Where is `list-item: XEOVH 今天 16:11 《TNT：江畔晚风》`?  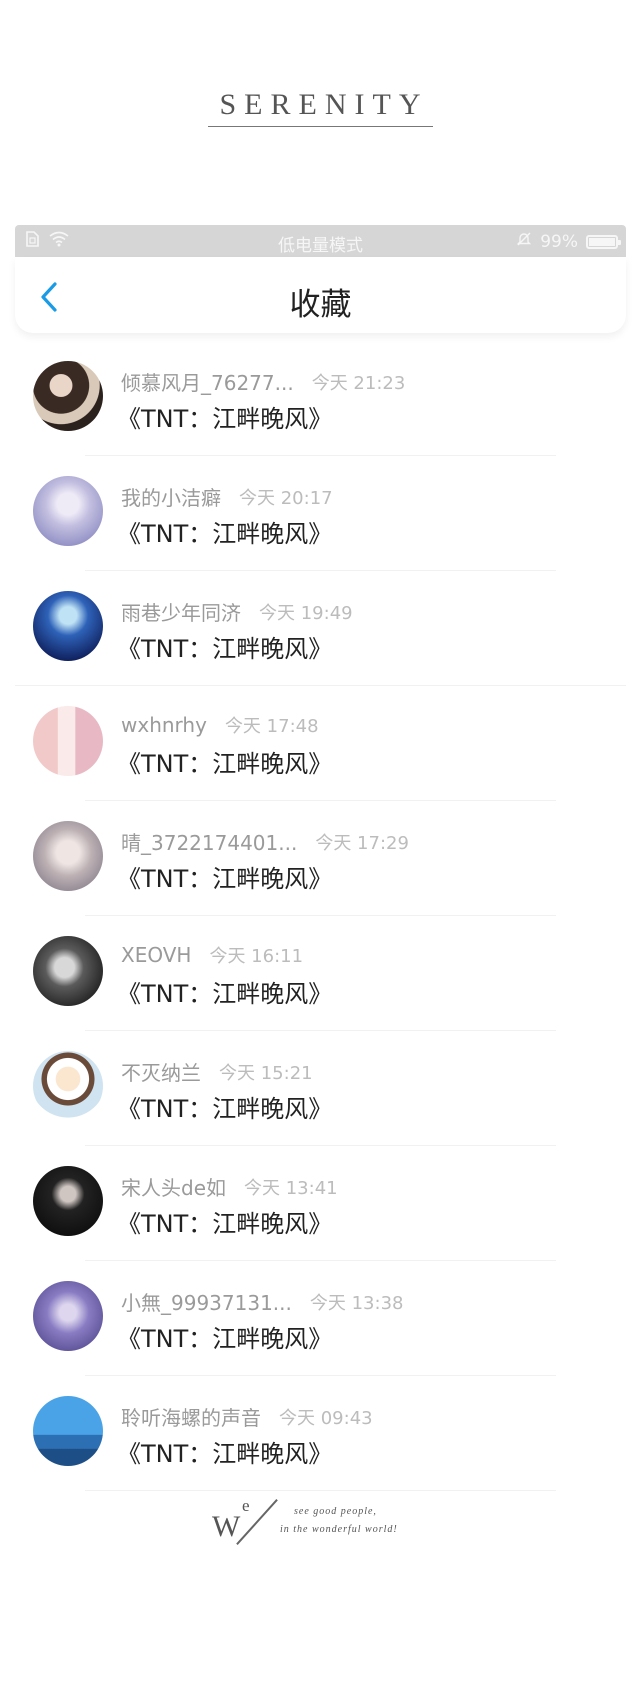 list-item: XEOVH 今天 16:11 《TNT：江畔晚风》 is located at coordinates (320, 973).